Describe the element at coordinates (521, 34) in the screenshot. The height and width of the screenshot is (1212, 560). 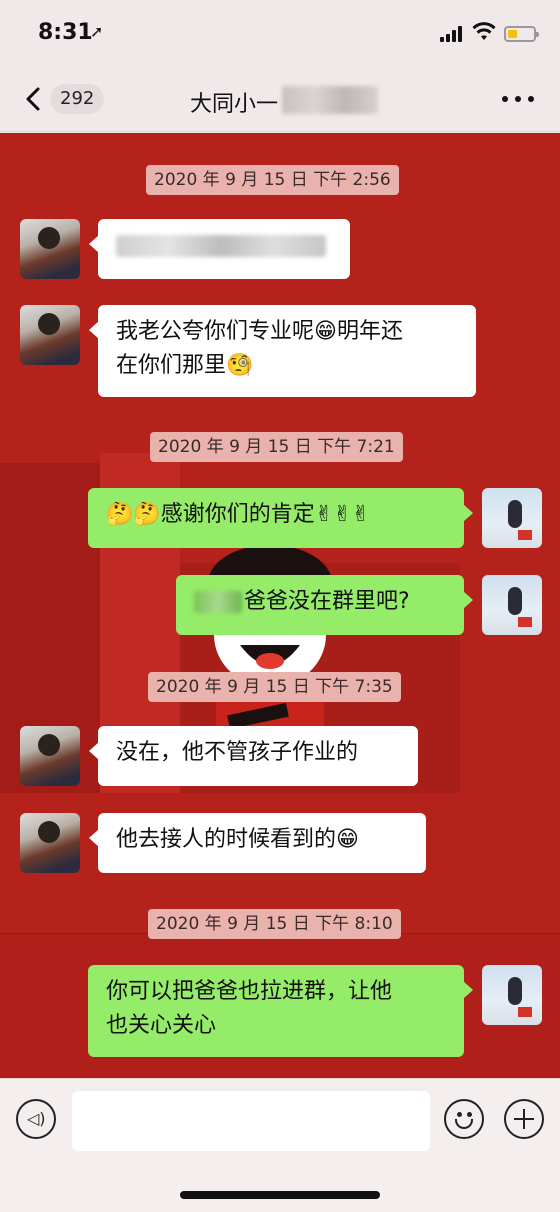
I see `battery-icon` at that location.